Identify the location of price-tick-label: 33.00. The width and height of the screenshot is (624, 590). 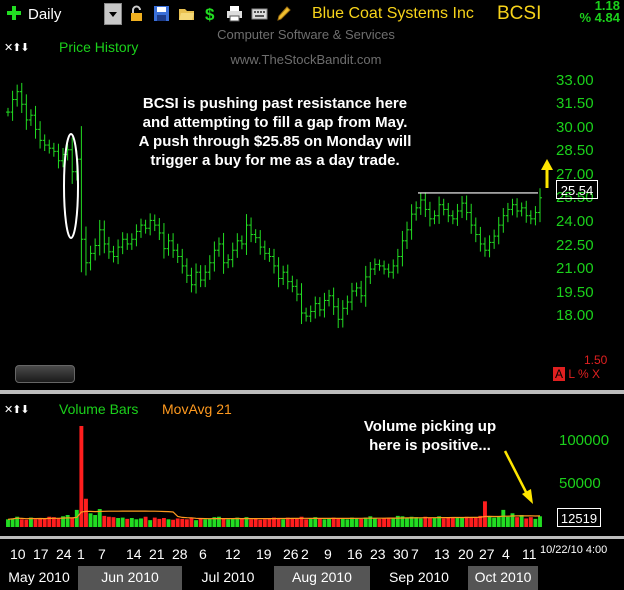
(575, 80).